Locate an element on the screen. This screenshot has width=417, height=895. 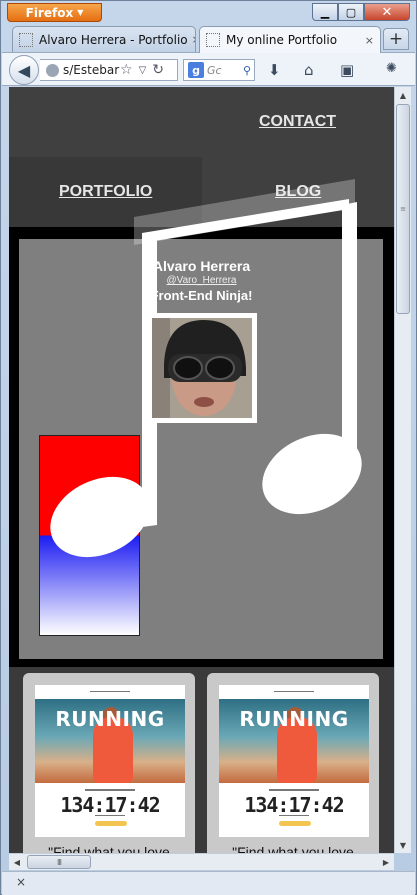
caret-down-icon: ▼ is located at coordinates (80, 12).